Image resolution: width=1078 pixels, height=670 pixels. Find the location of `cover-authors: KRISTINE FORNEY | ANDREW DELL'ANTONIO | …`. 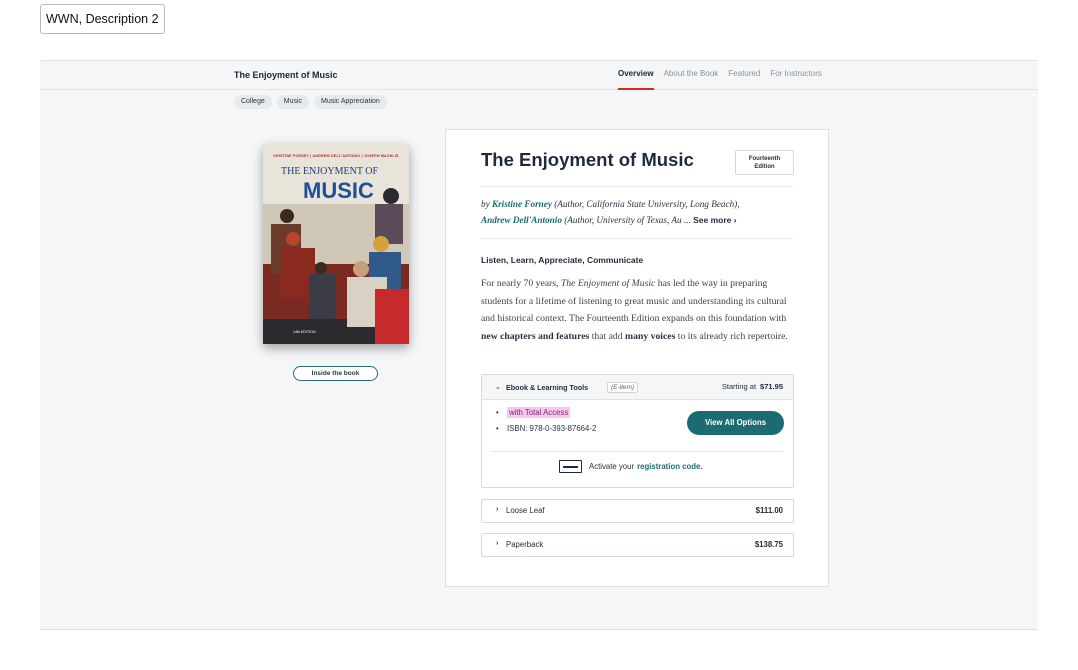

cover-authors: KRISTINE FORNEY | ANDREW DELL'ANTONIO | … is located at coordinates (336, 156).